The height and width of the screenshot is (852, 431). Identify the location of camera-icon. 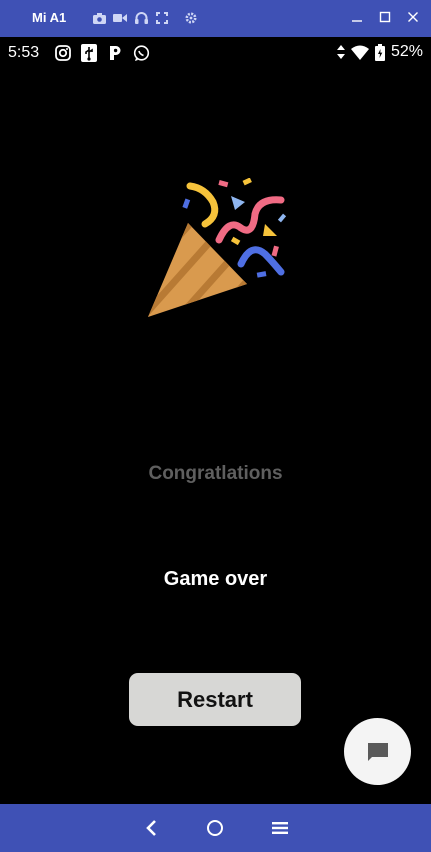
(99, 18).